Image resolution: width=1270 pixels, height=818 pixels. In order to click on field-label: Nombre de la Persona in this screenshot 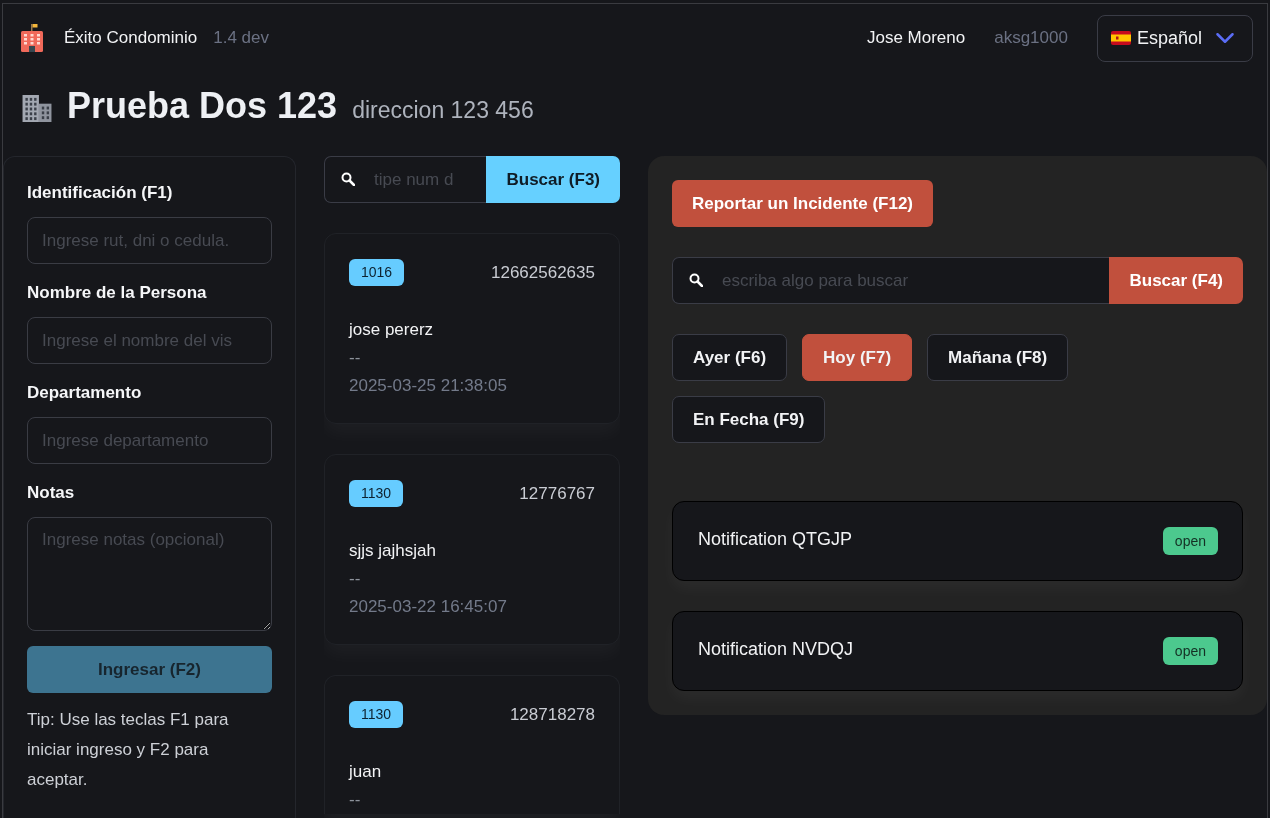, I will do `click(117, 293)`.